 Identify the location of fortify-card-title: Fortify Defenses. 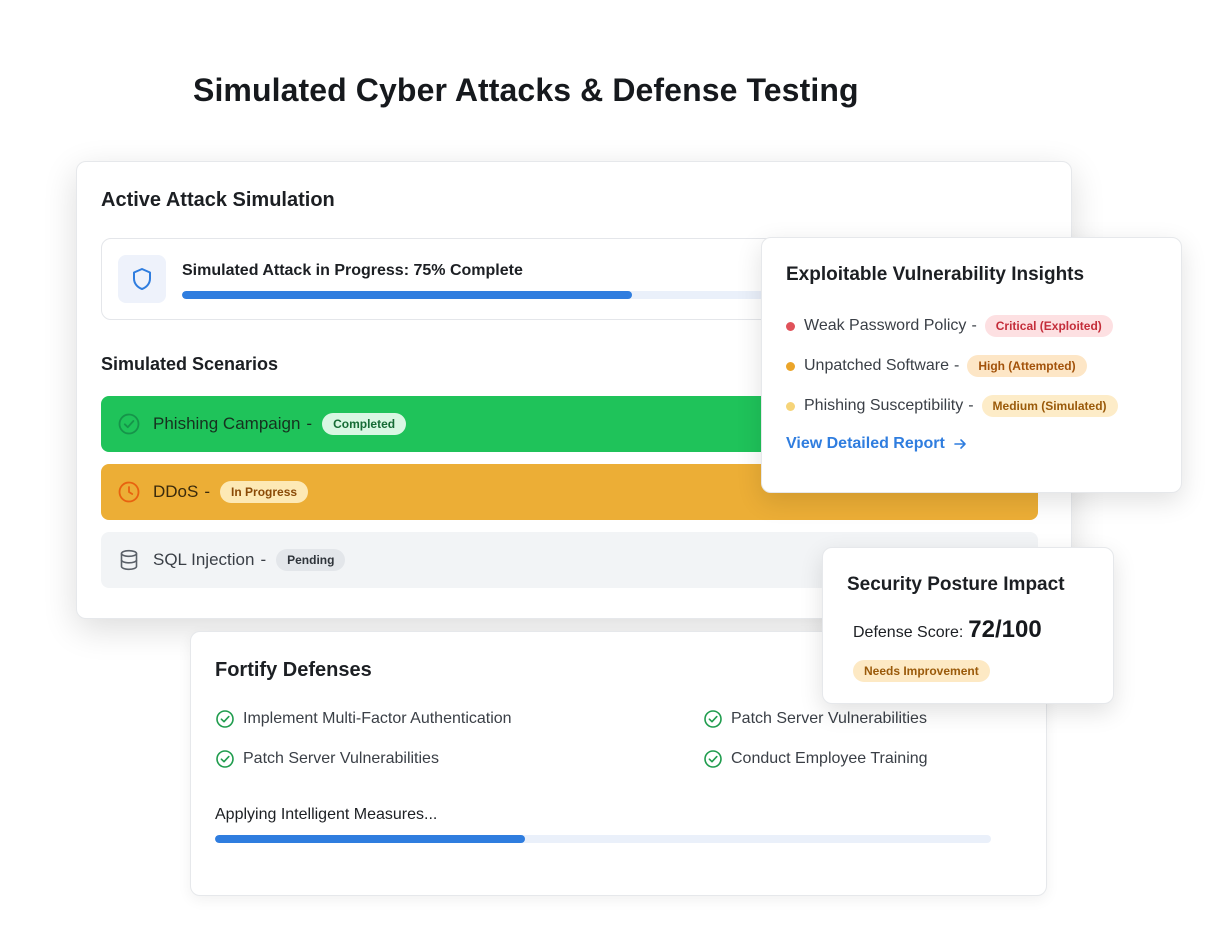
(293, 670).